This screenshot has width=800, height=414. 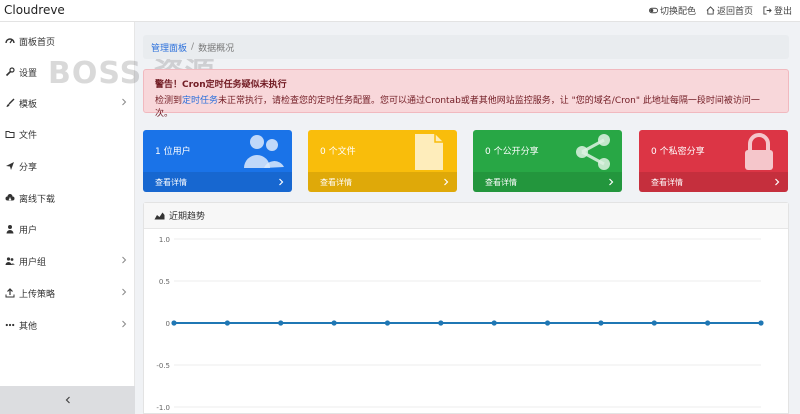 What do you see at coordinates (67, 103) in the screenshot?
I see `sidebar-item-templates: 模板` at bounding box center [67, 103].